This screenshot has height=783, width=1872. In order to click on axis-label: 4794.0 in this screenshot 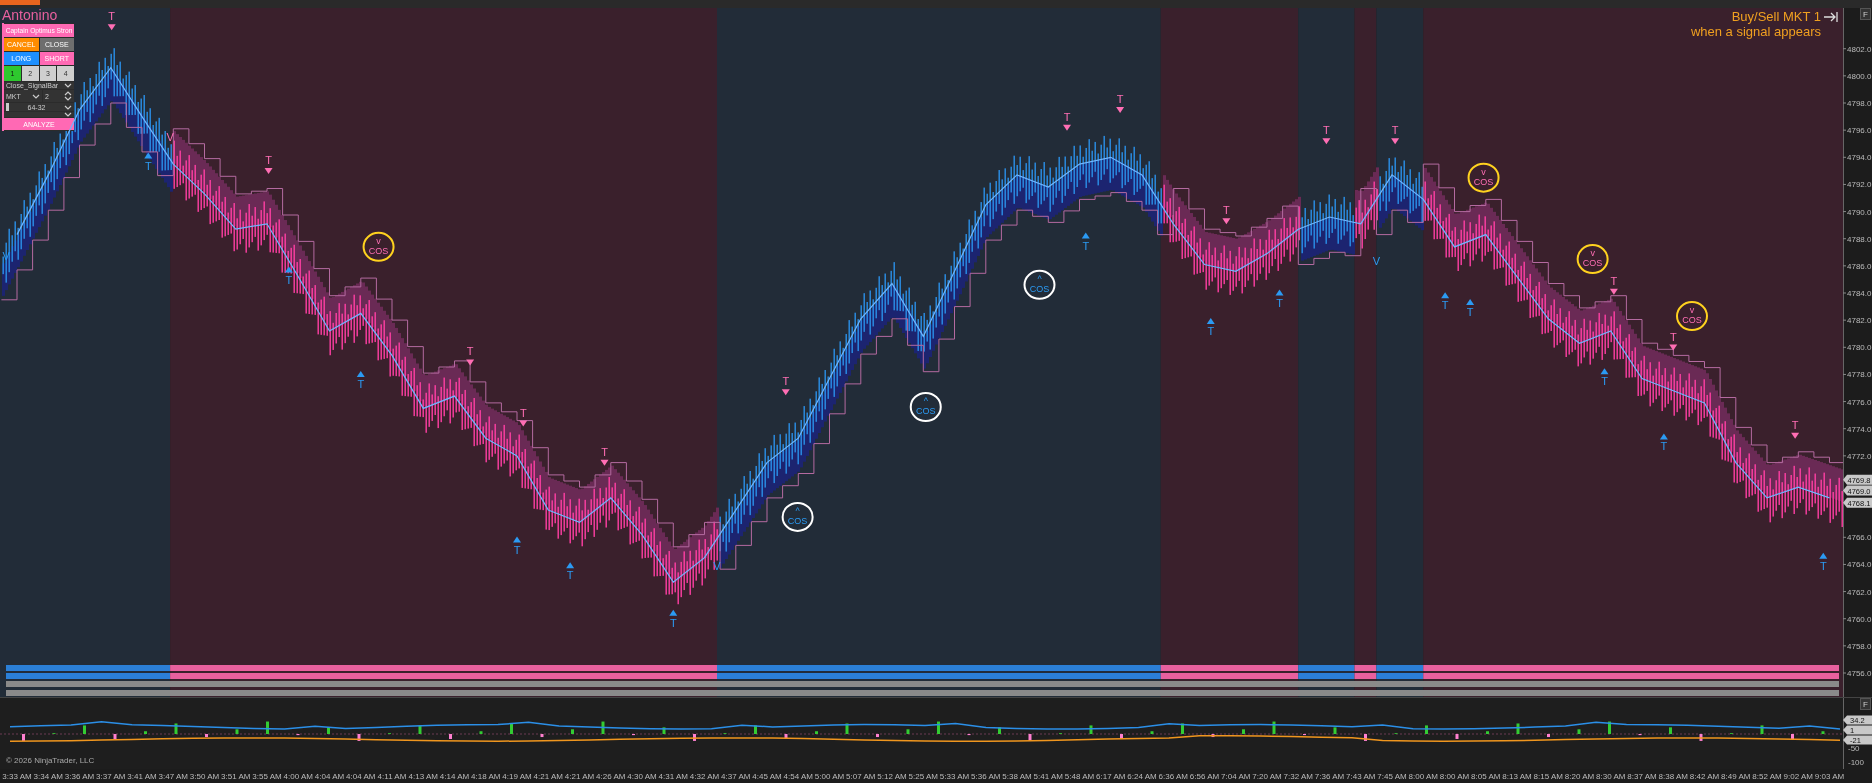, I will do `click(1859, 158)`.